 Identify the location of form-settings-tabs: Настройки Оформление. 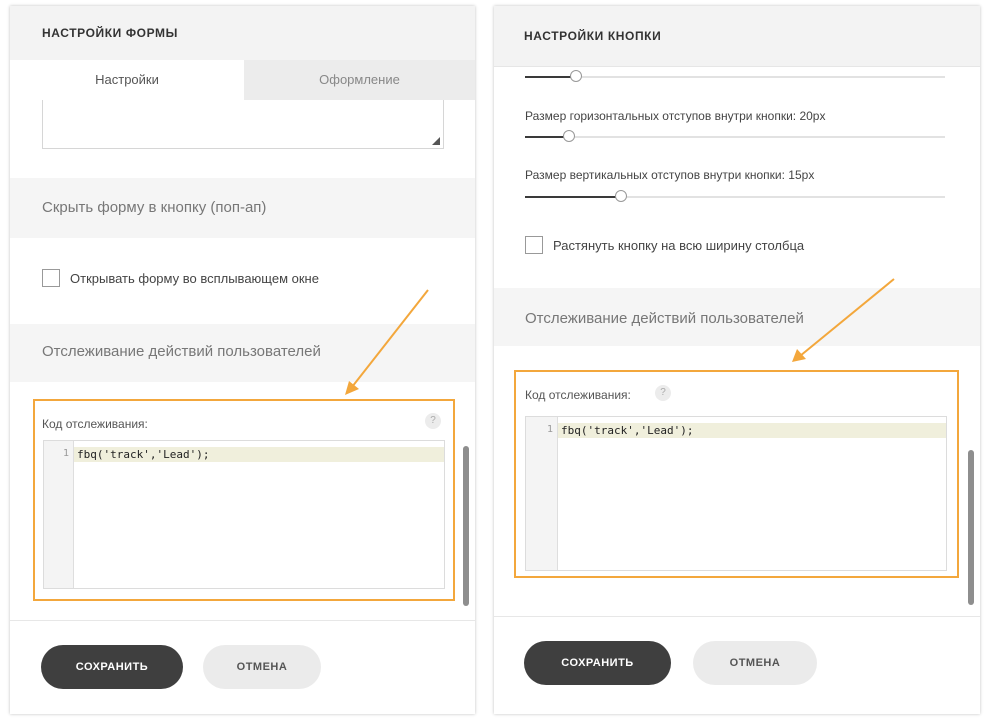
(242, 80).